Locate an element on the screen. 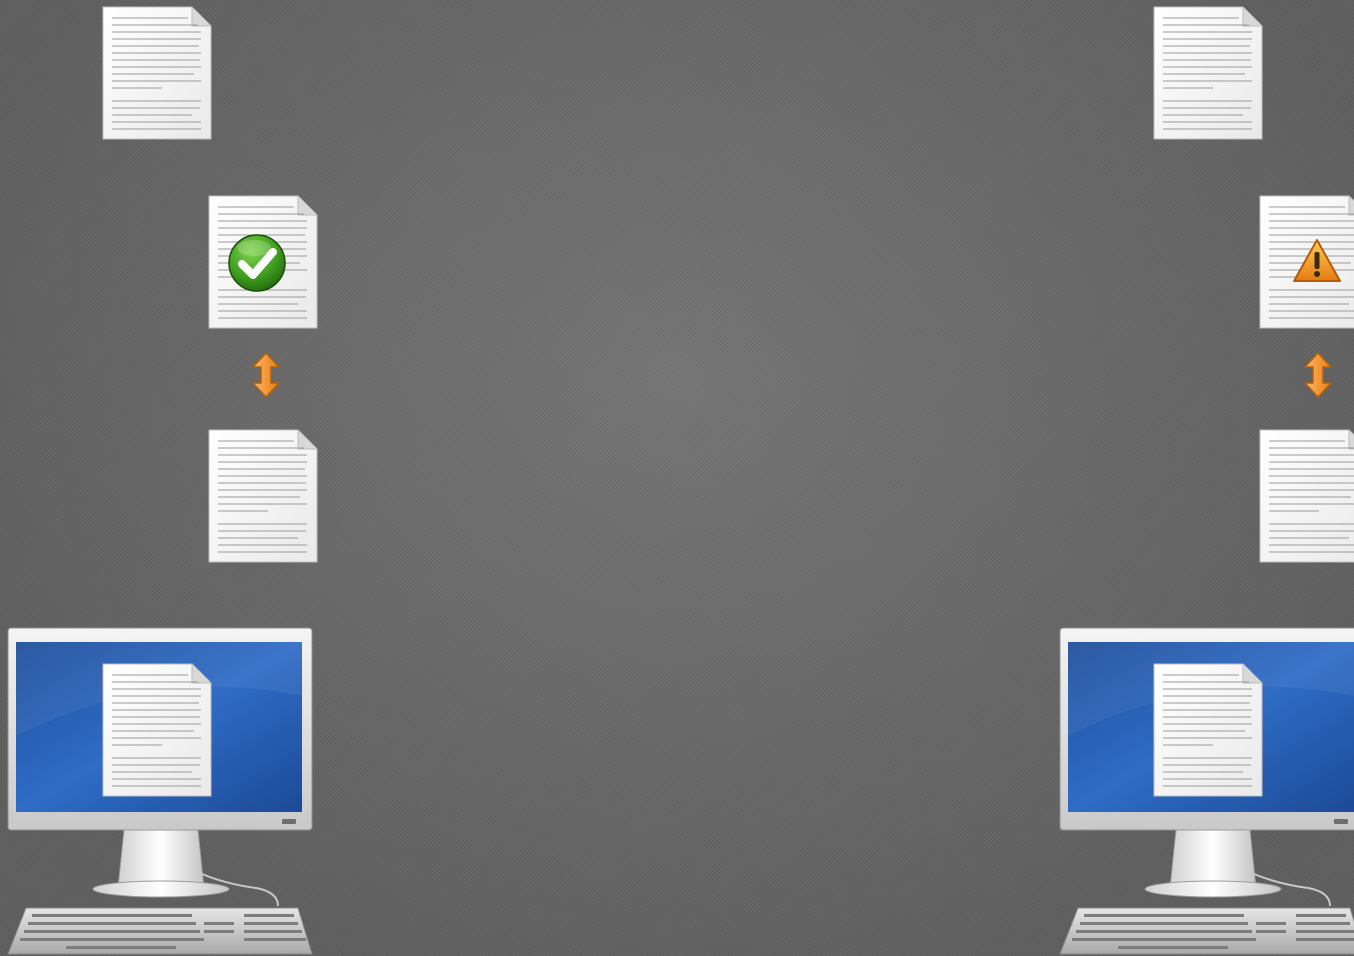 Image resolution: width=1354 pixels, height=956 pixels. check-icon is located at coordinates (257, 263).